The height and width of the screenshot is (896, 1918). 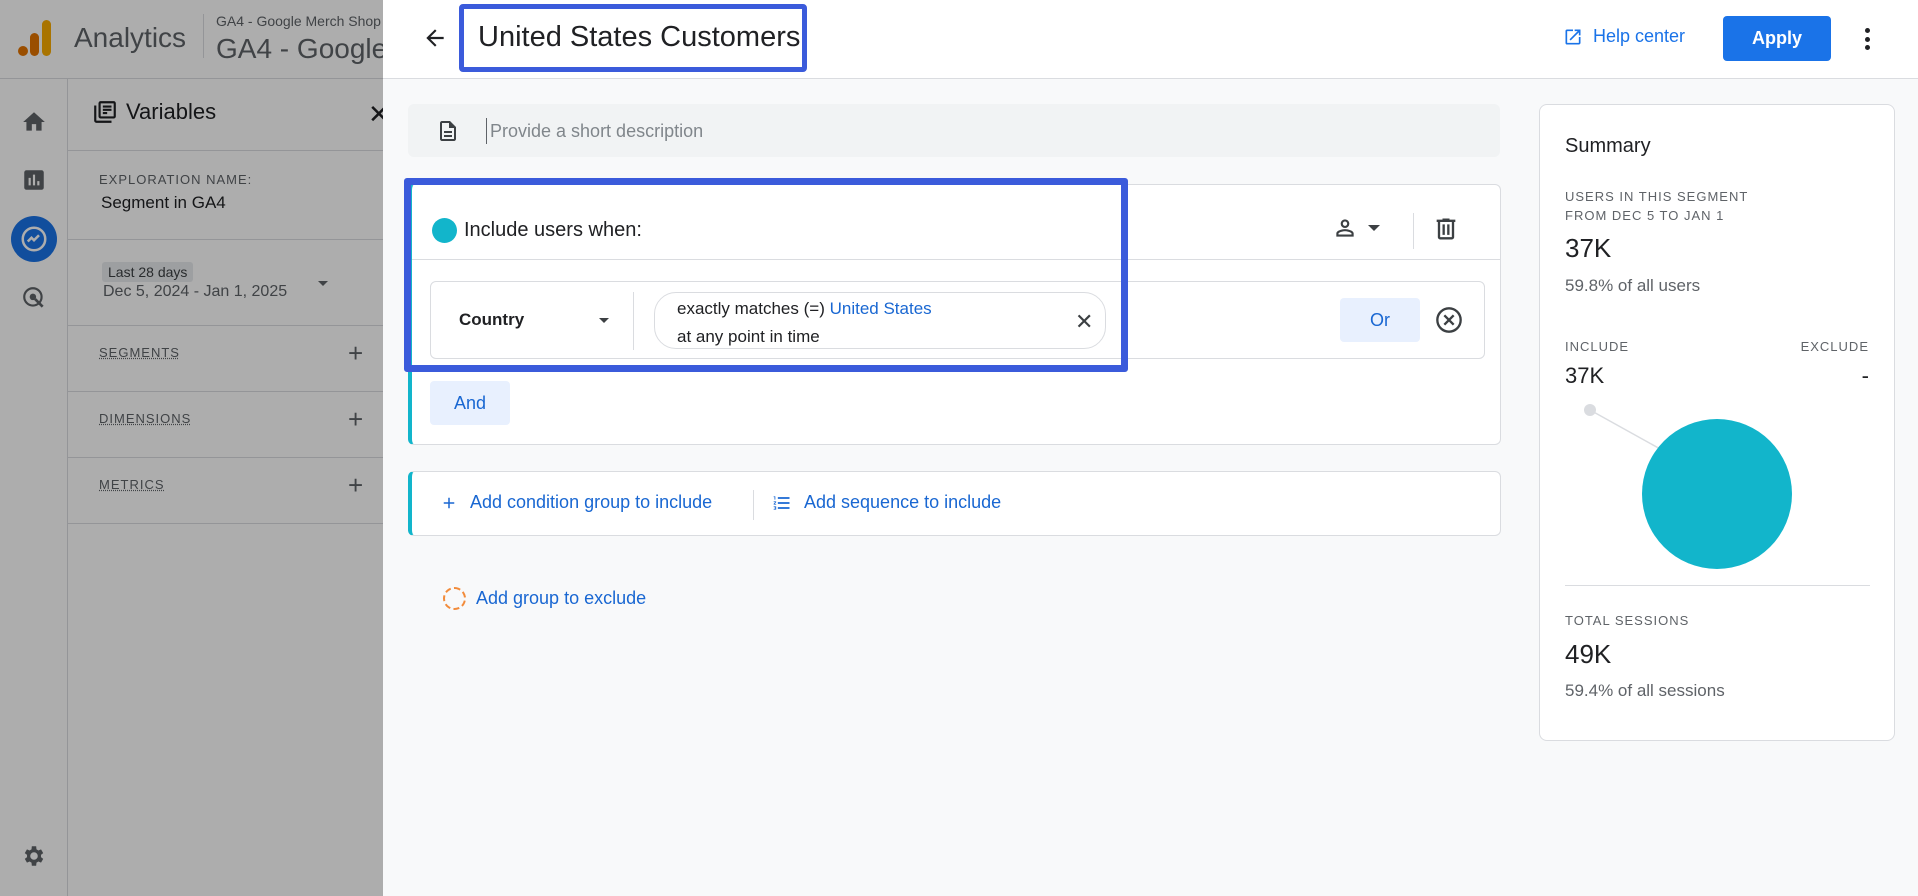 I want to click on description-field, so click(x=954, y=130).